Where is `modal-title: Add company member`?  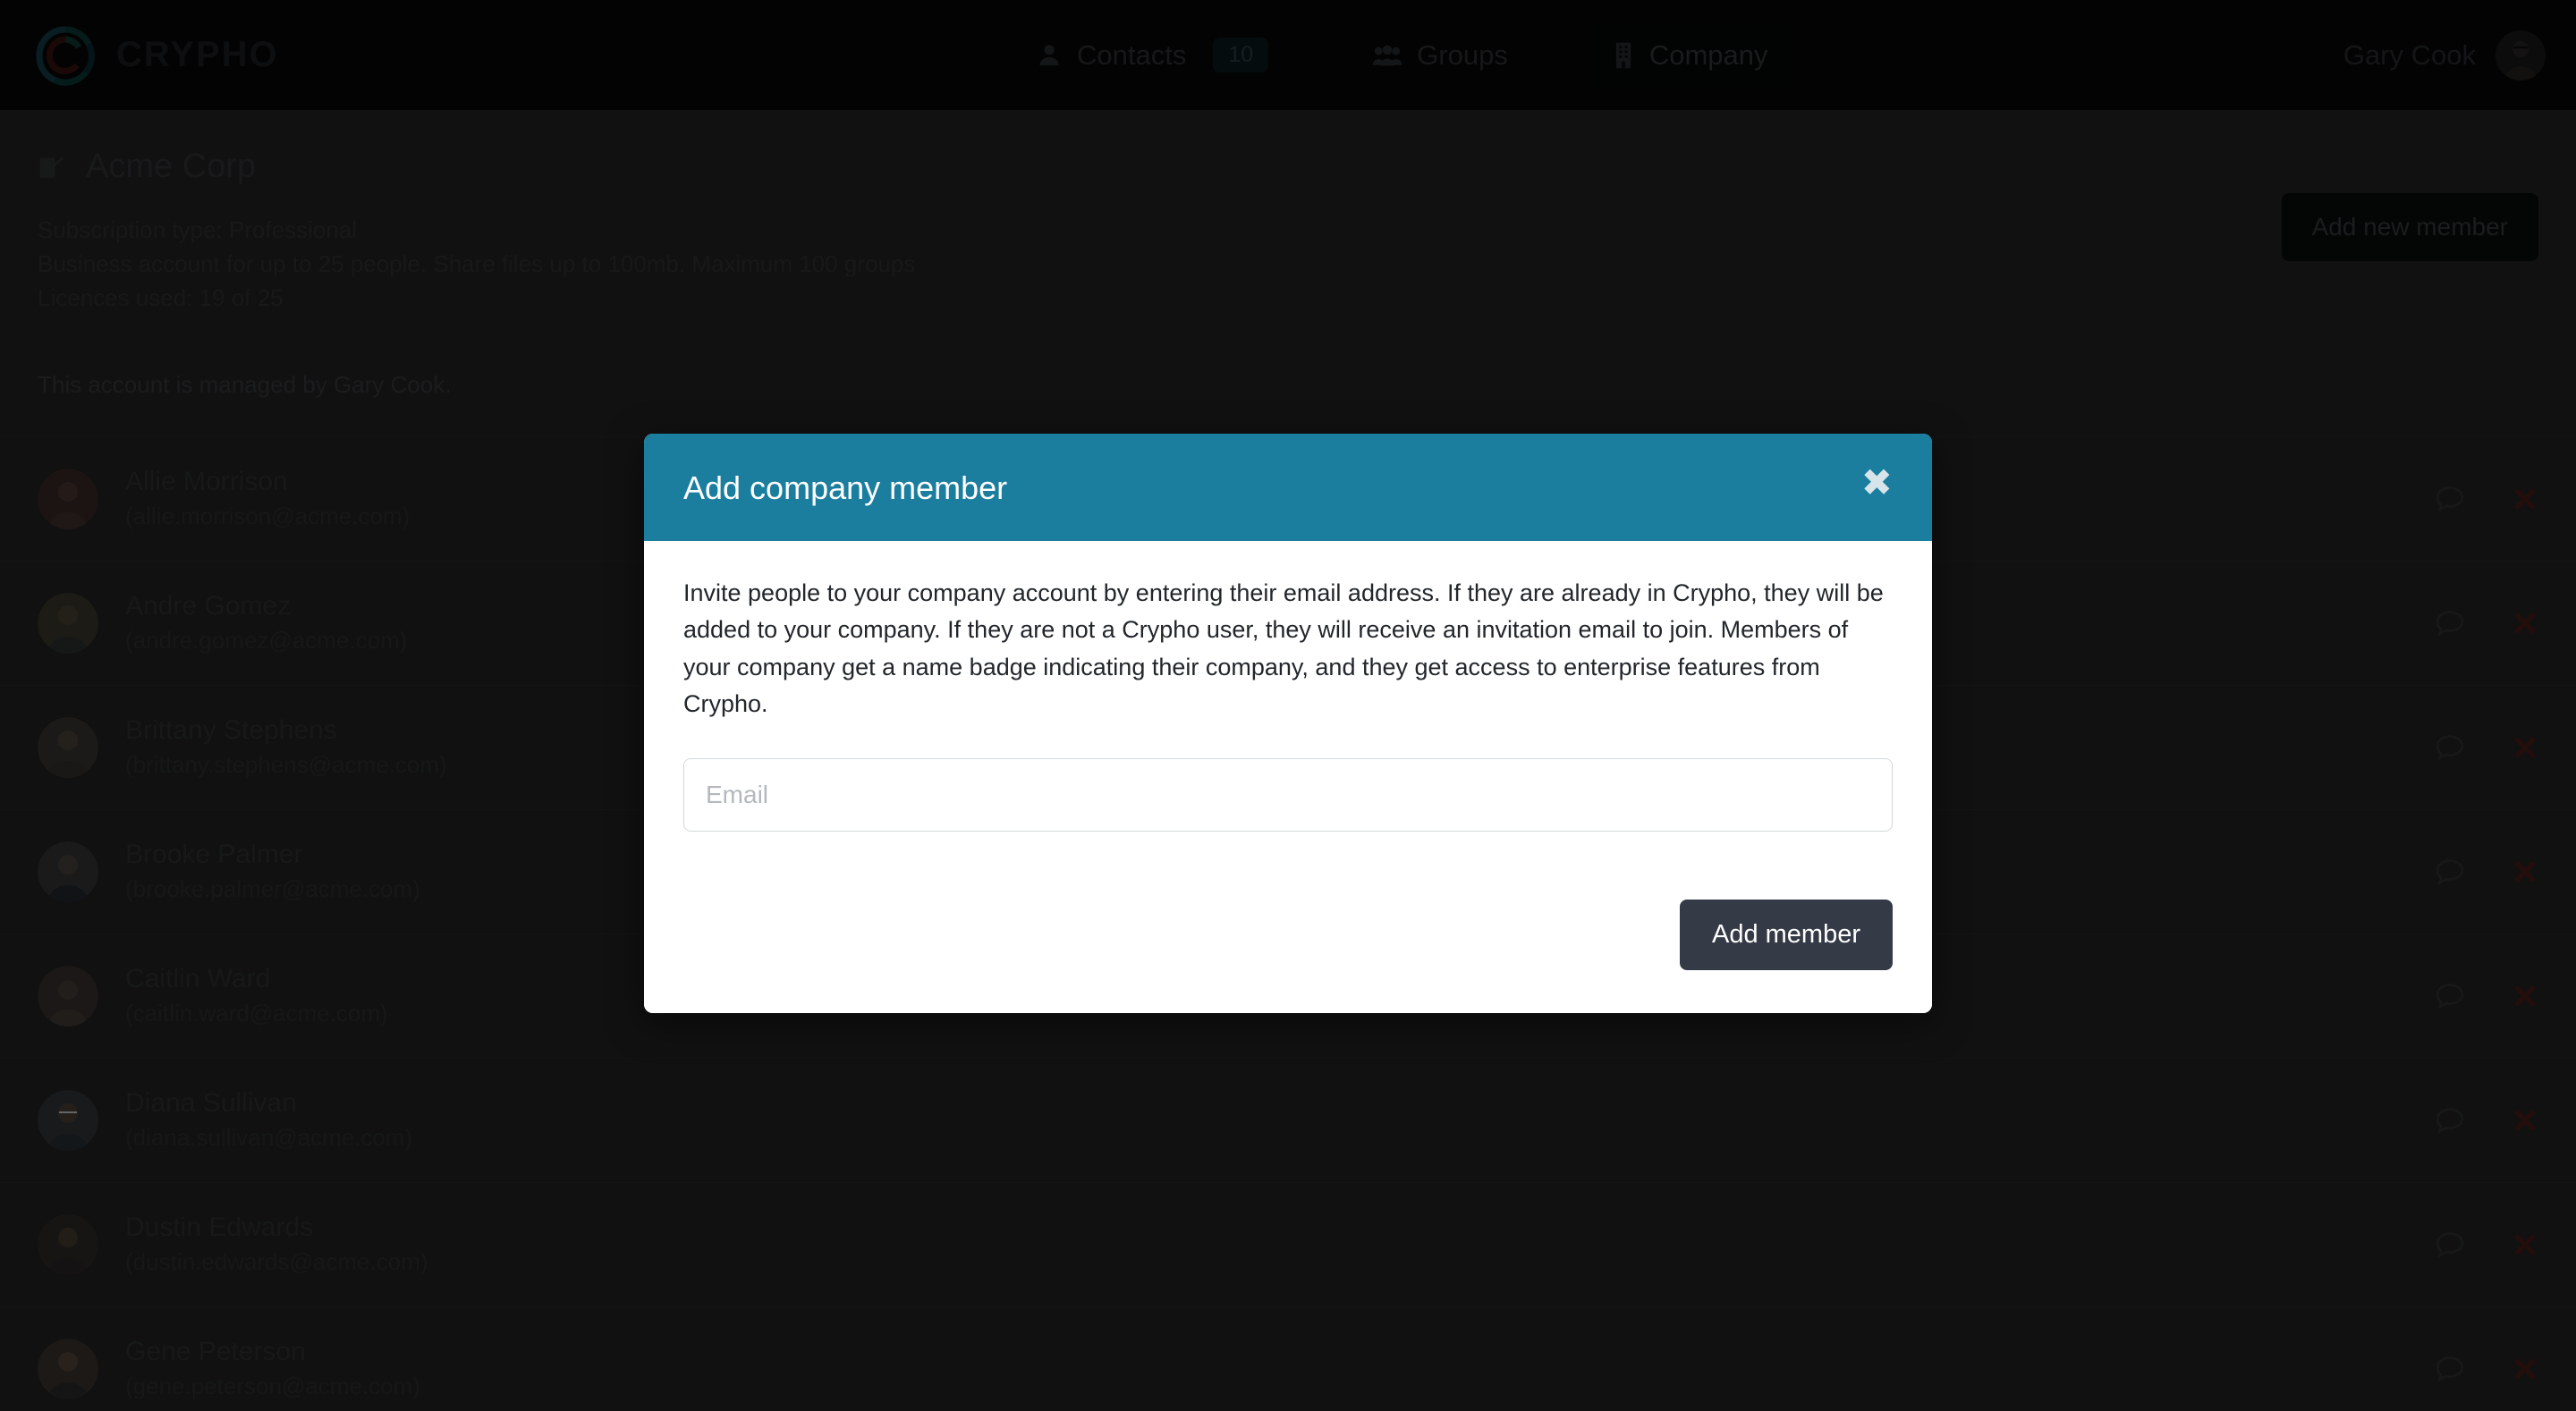 modal-title: Add company member is located at coordinates (845, 488).